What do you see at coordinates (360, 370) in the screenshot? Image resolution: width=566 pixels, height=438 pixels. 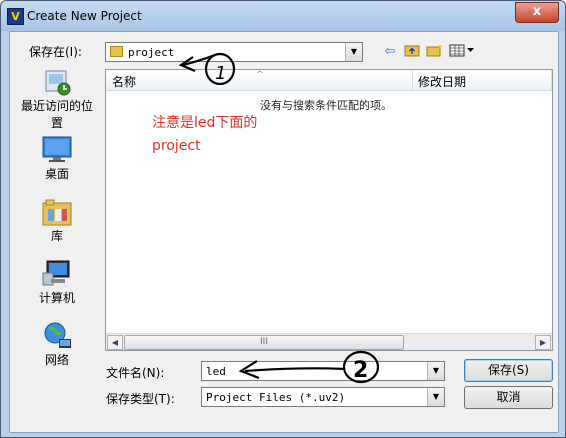 I see `annotation-marker-2: 2` at bounding box center [360, 370].